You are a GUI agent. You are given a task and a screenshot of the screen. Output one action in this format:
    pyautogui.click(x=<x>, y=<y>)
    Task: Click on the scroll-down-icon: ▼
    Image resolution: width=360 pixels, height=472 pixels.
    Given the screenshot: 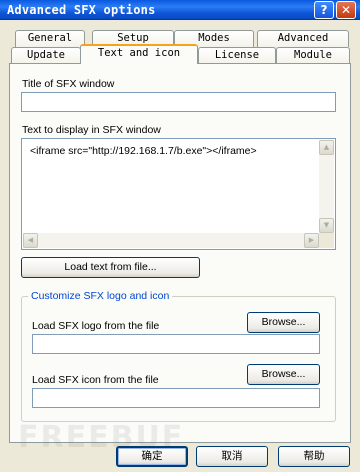 What is the action you would take?
    pyautogui.click(x=326, y=225)
    